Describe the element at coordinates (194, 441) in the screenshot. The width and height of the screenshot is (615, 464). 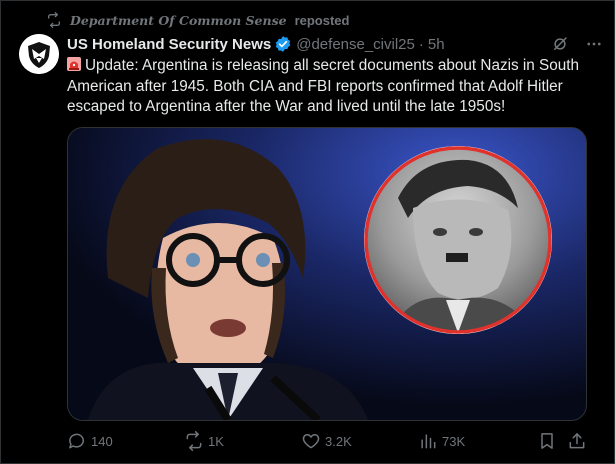
I see `repost-action-icon` at that location.